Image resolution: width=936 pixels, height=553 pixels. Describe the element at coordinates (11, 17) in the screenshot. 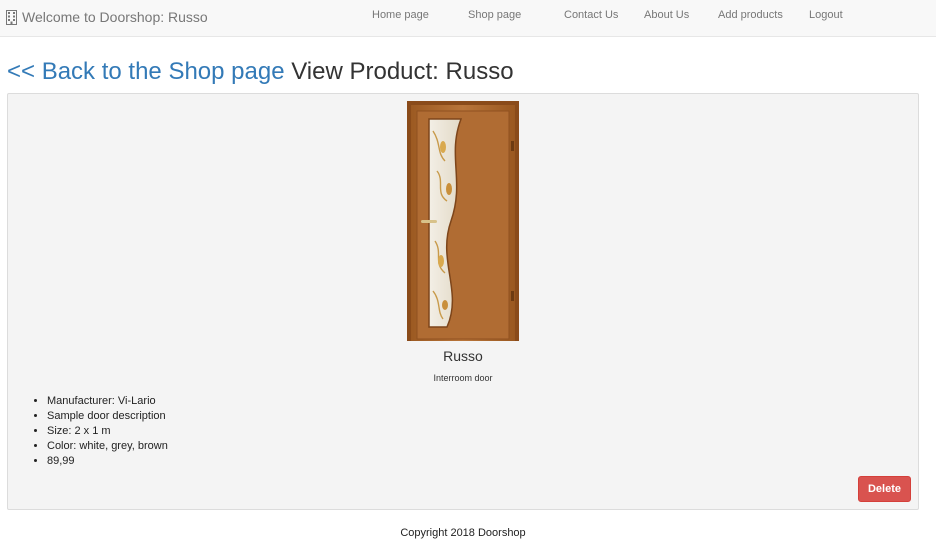

I see `building-icon` at that location.